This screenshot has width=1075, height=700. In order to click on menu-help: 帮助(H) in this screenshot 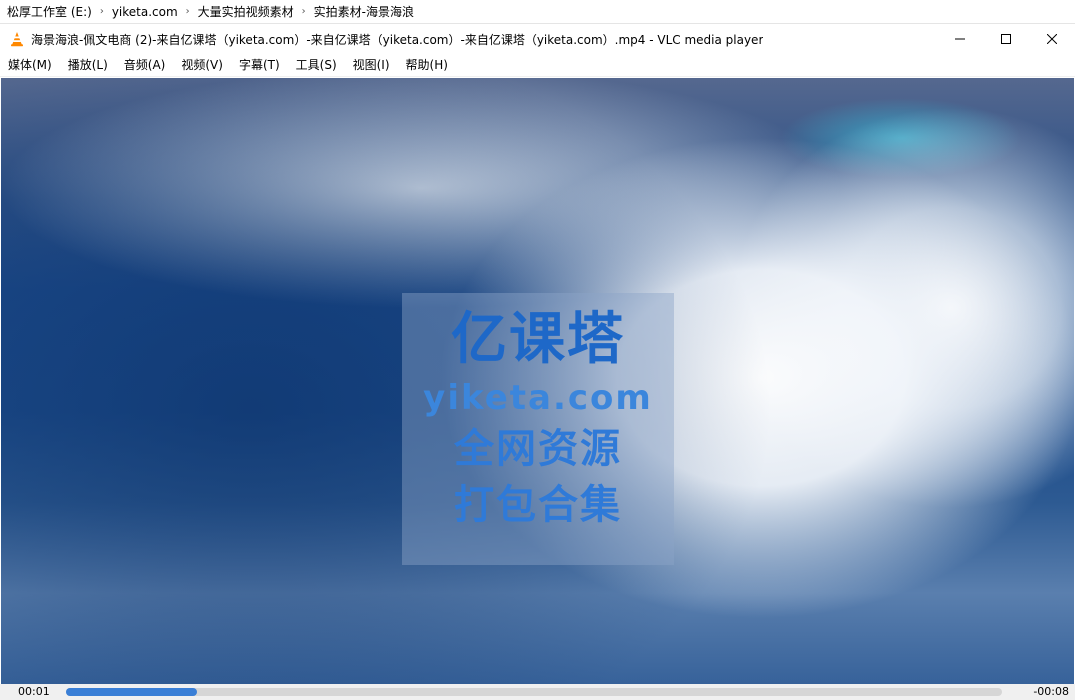, I will do `click(427, 65)`.